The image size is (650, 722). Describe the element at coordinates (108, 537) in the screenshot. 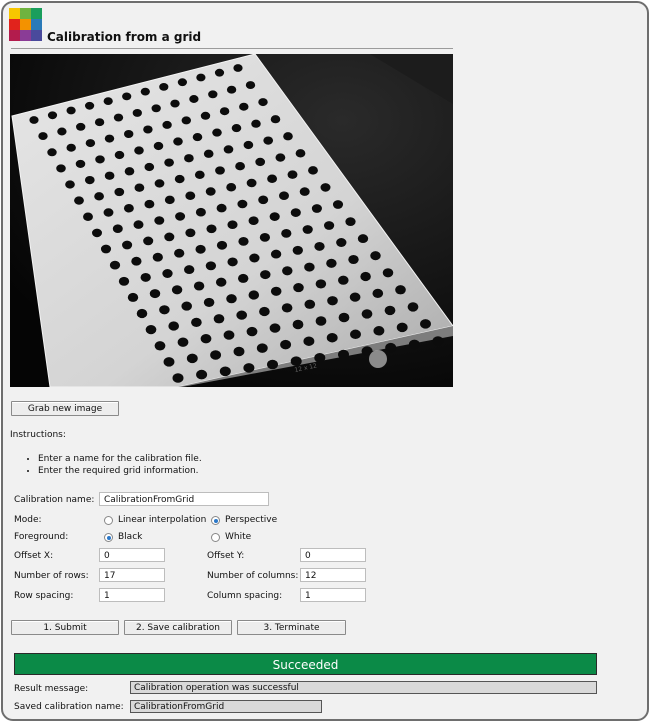

I see `foreground-black-radio` at that location.